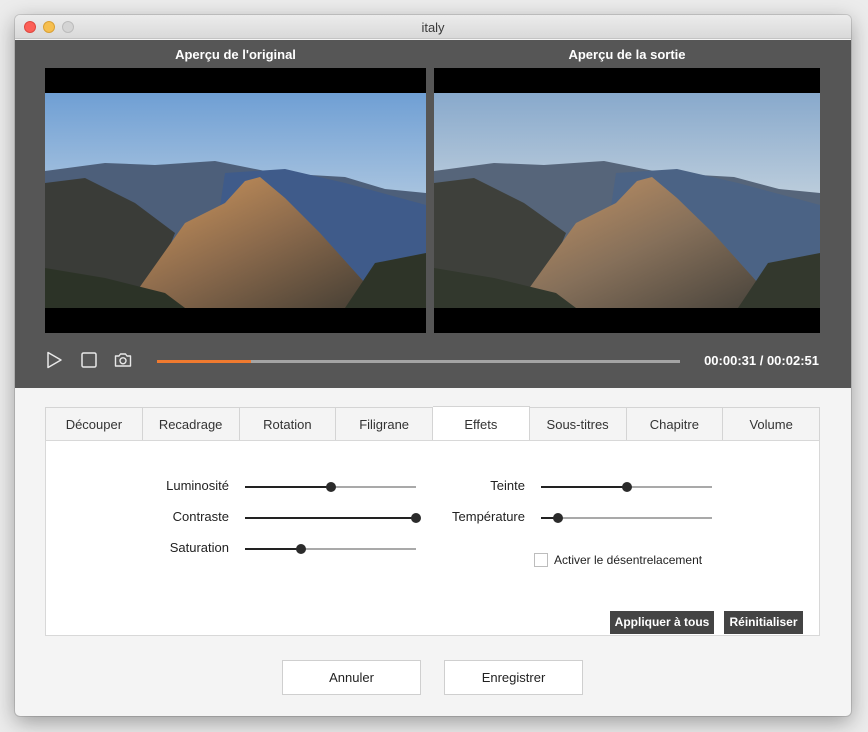 Image resolution: width=868 pixels, height=732 pixels. Describe the element at coordinates (123, 360) in the screenshot. I see `camera-icon` at that location.